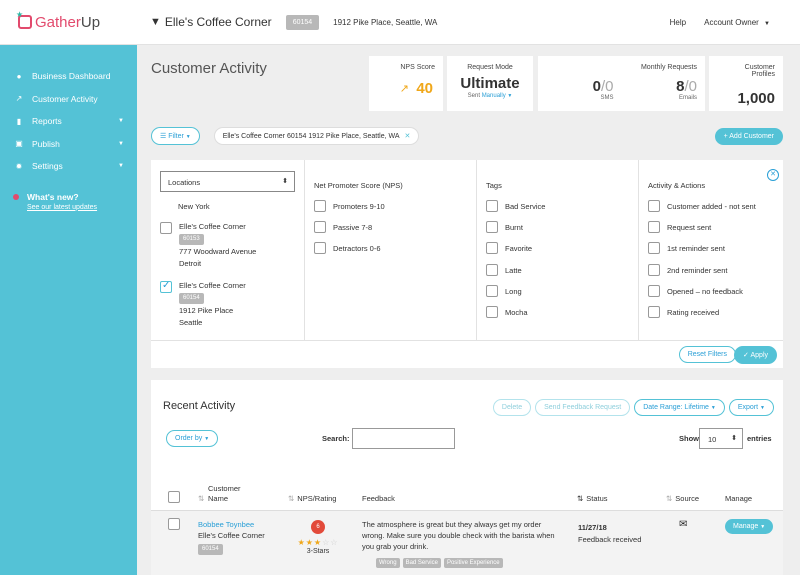  What do you see at coordinates (68, 76) in the screenshot?
I see `sidebar-item-business-dashboard: ● Business Dashboard` at bounding box center [68, 76].